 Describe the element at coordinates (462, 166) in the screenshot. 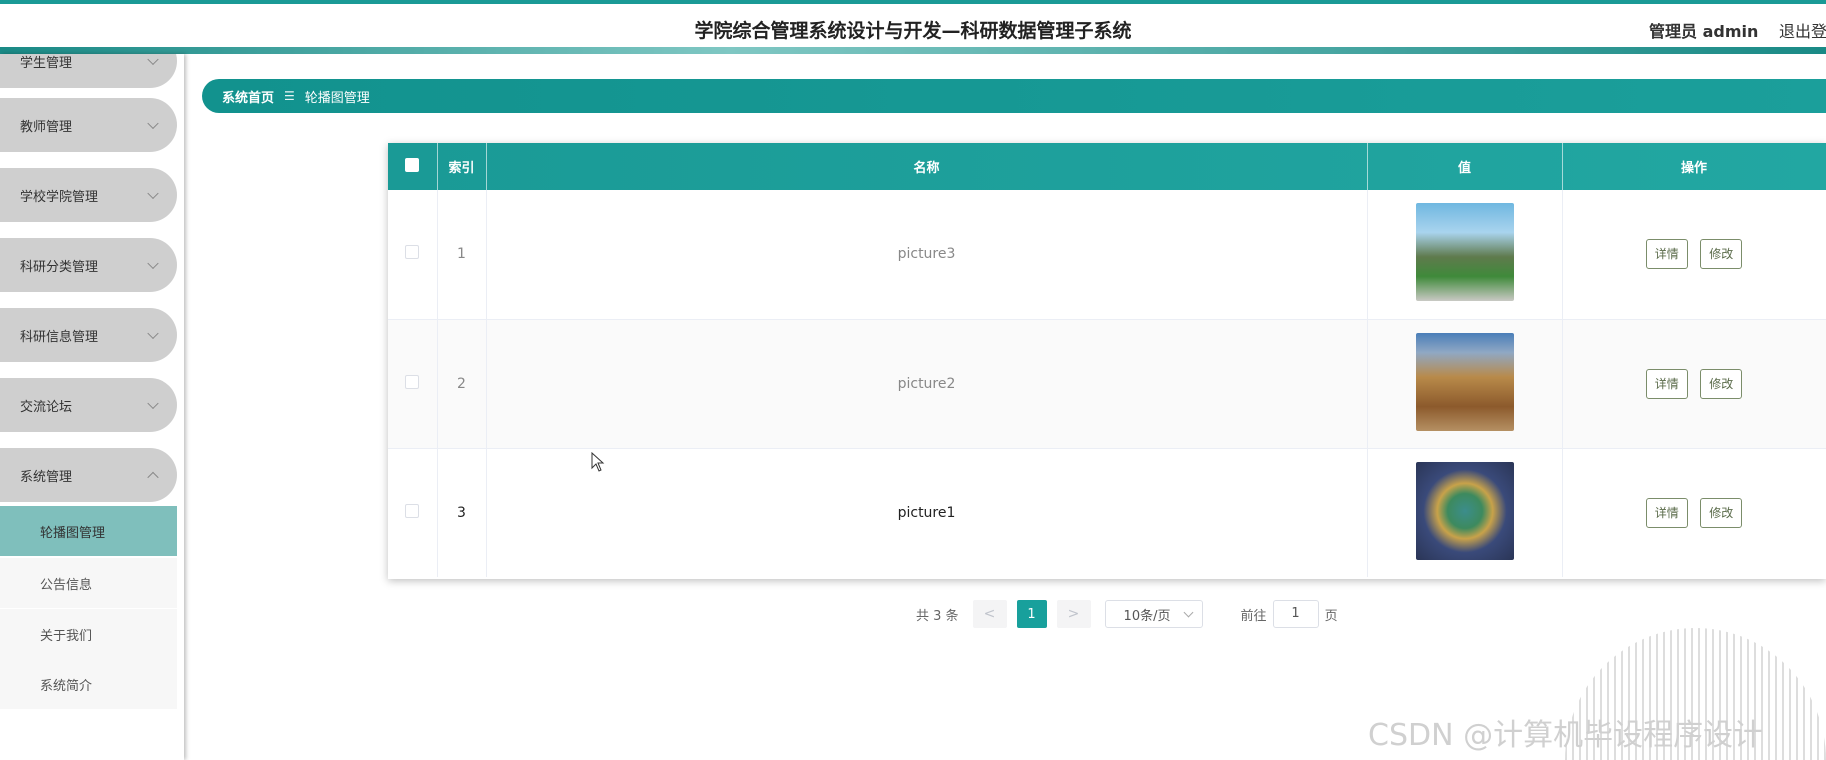

I see `column-header-index: 索引` at that location.